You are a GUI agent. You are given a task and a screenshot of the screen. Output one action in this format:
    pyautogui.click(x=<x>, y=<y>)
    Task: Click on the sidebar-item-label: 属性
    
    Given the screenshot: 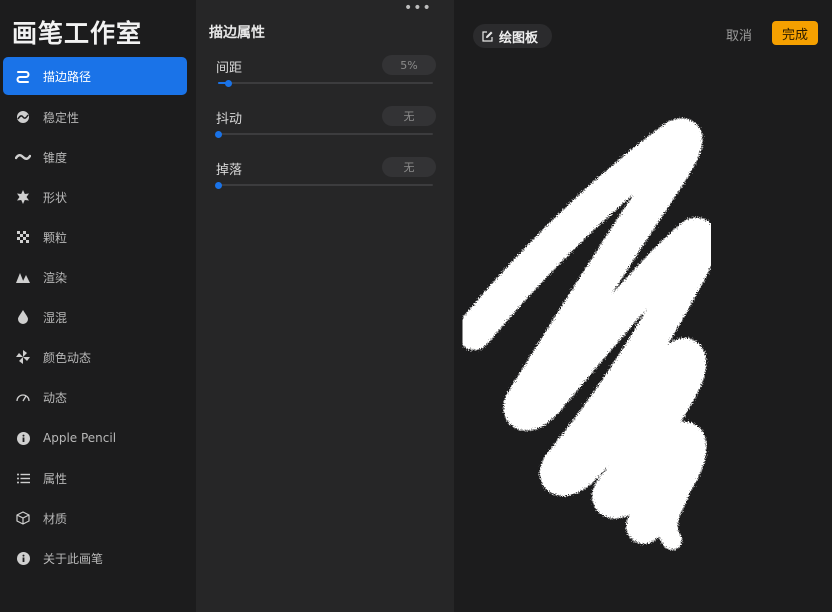 What is the action you would take?
    pyautogui.click(x=55, y=478)
    